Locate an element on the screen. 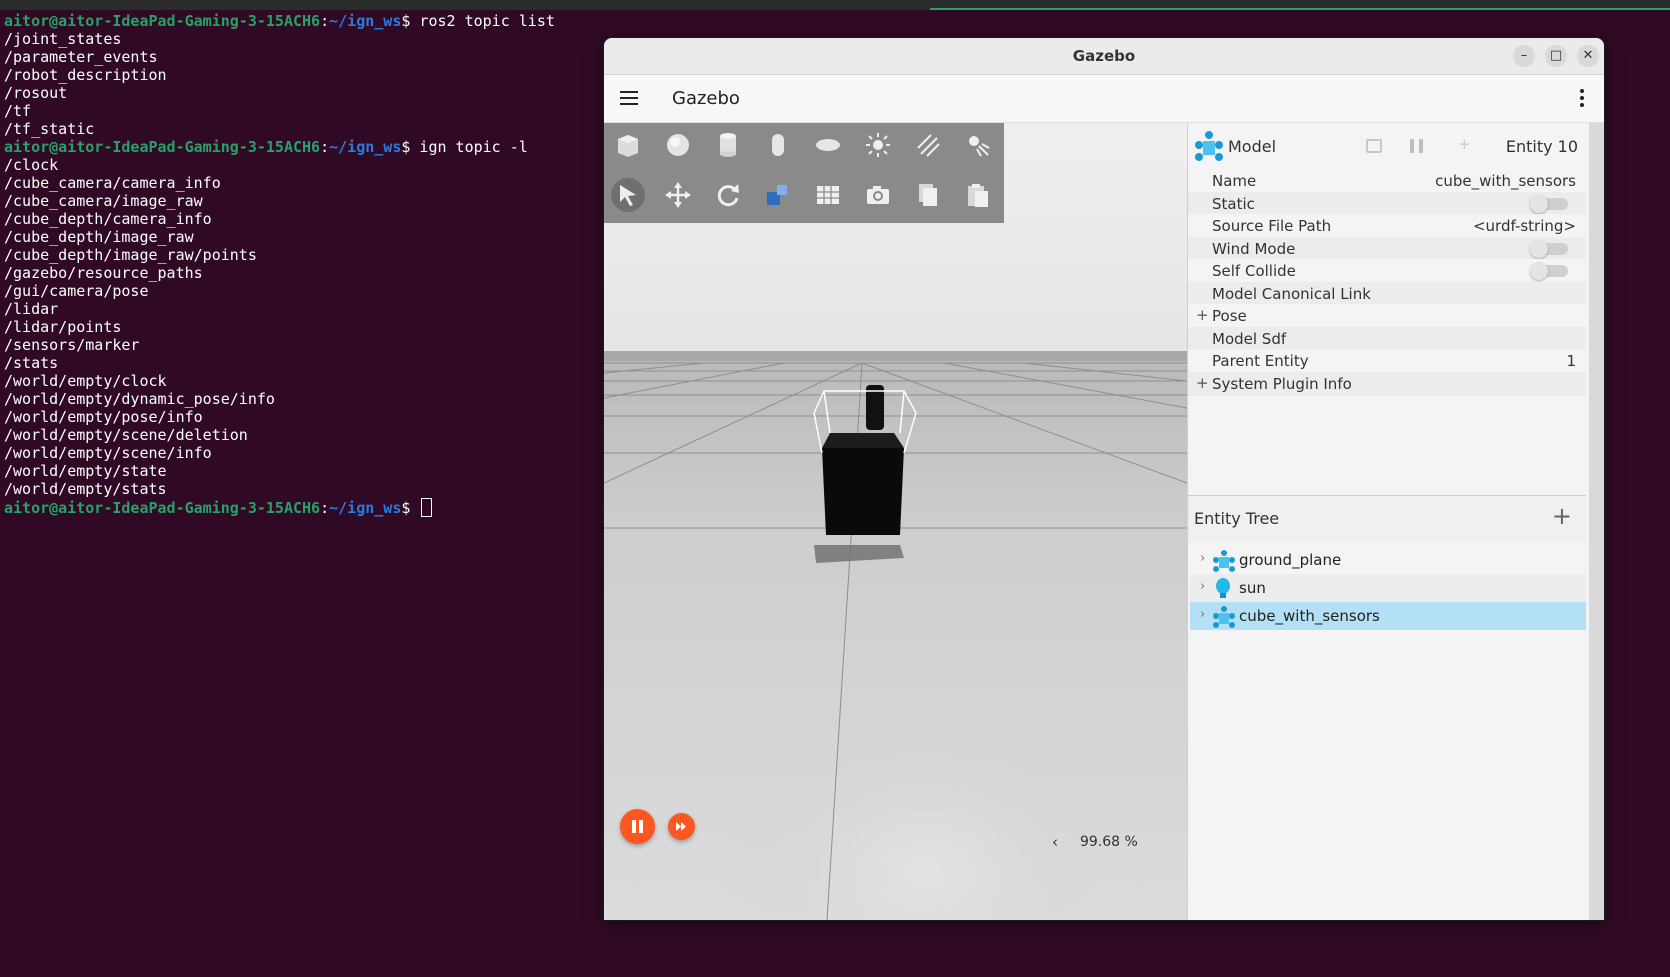 Image resolution: width=1670 pixels, height=977 pixels. directional-light-icon is located at coordinates (928, 145).